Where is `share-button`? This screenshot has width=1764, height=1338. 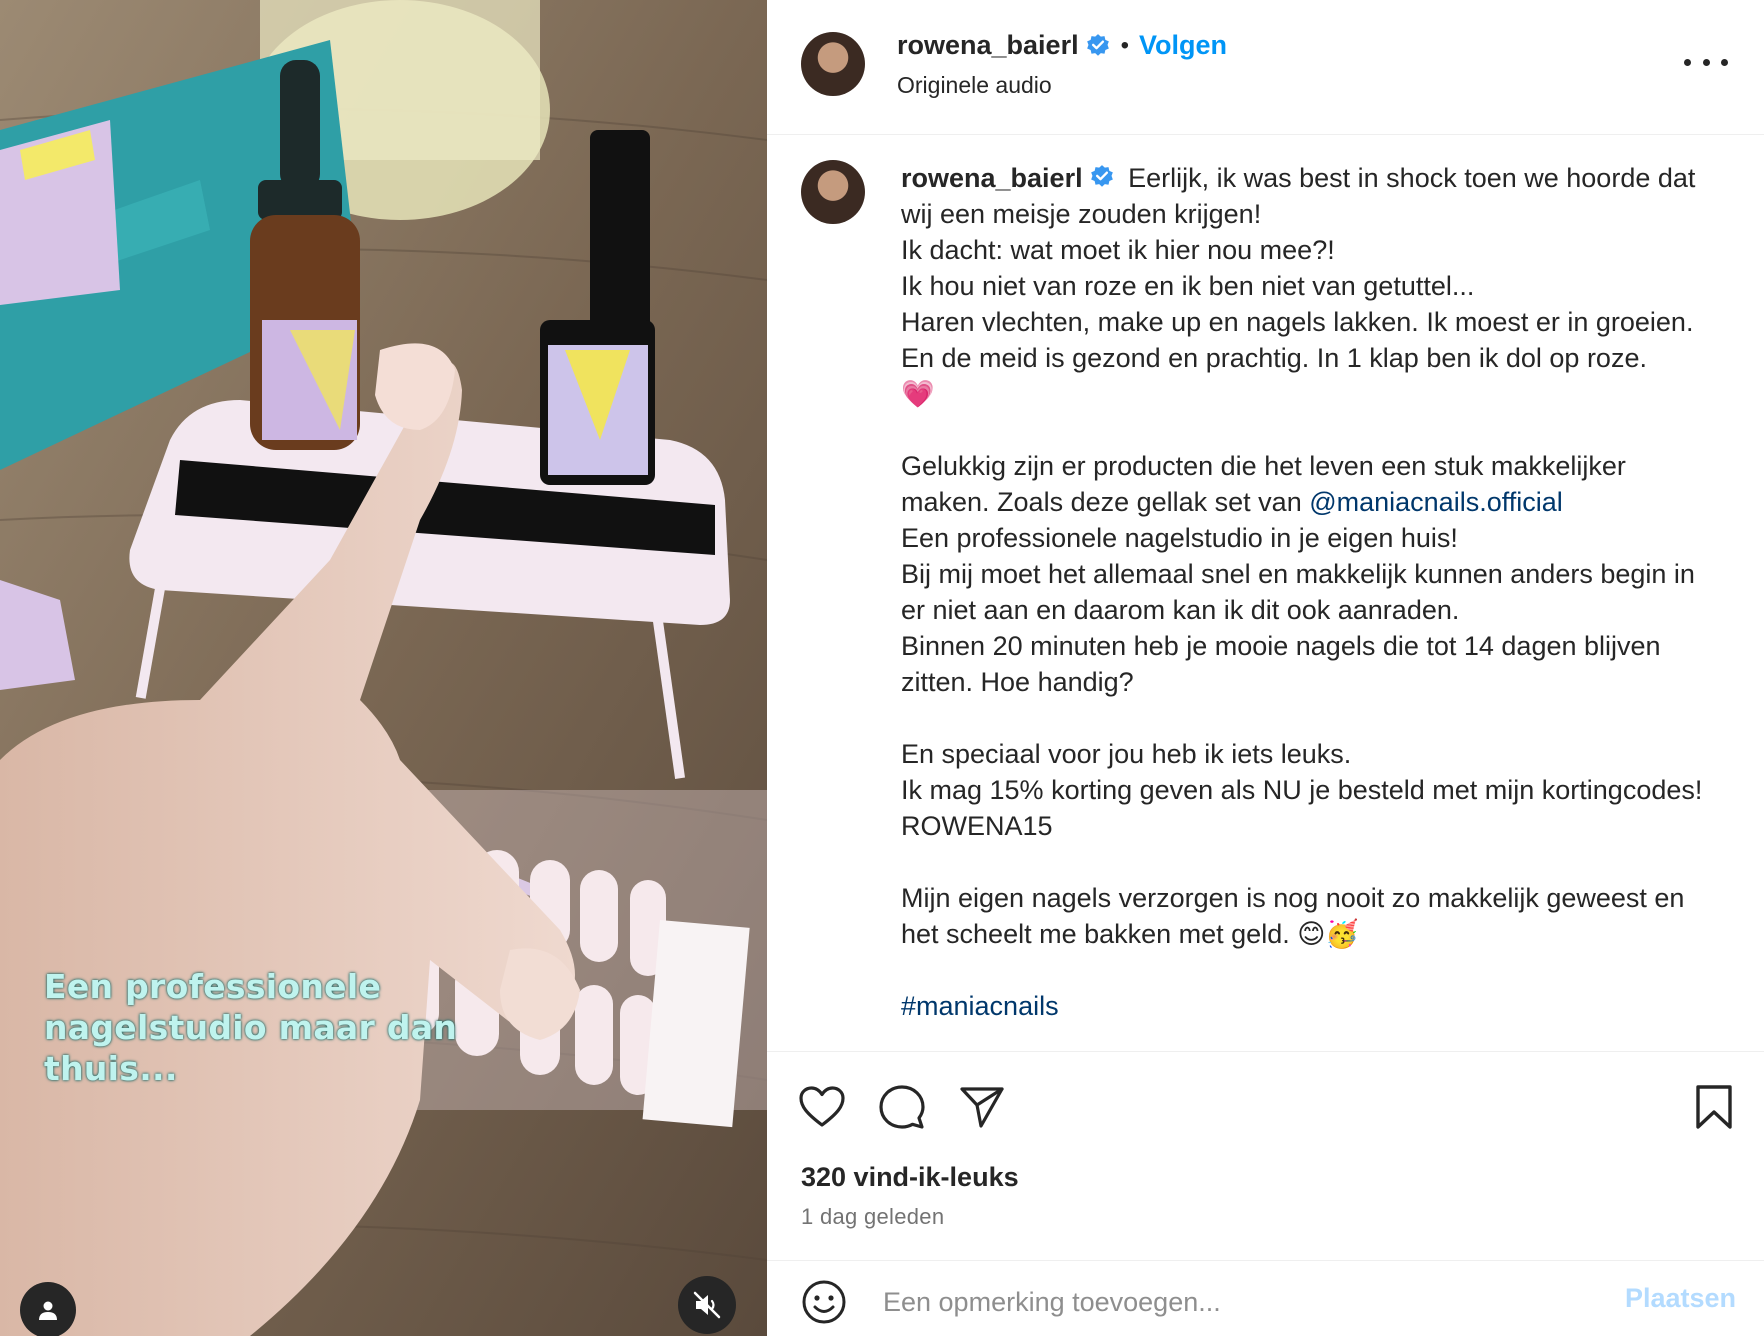
share-button is located at coordinates (982, 1107).